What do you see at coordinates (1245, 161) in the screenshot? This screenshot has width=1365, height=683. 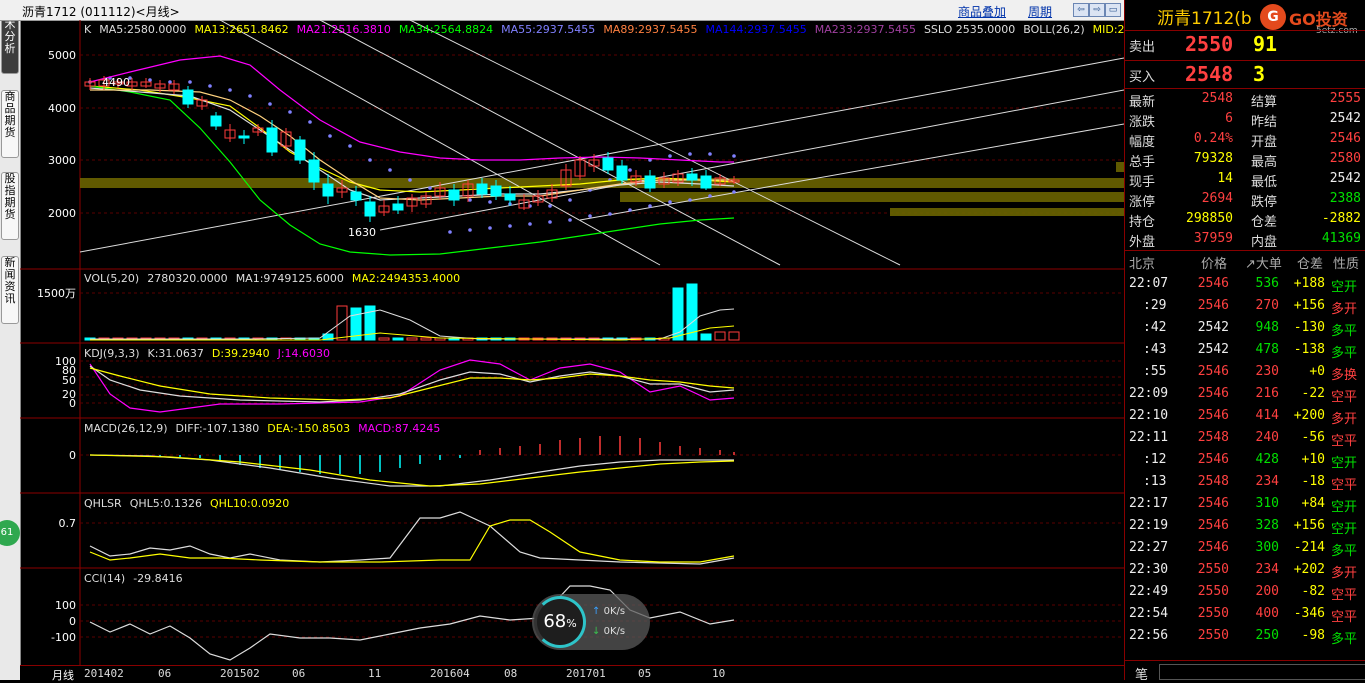 I see `stat-row: 总手 79328 最高 2580` at bounding box center [1245, 161].